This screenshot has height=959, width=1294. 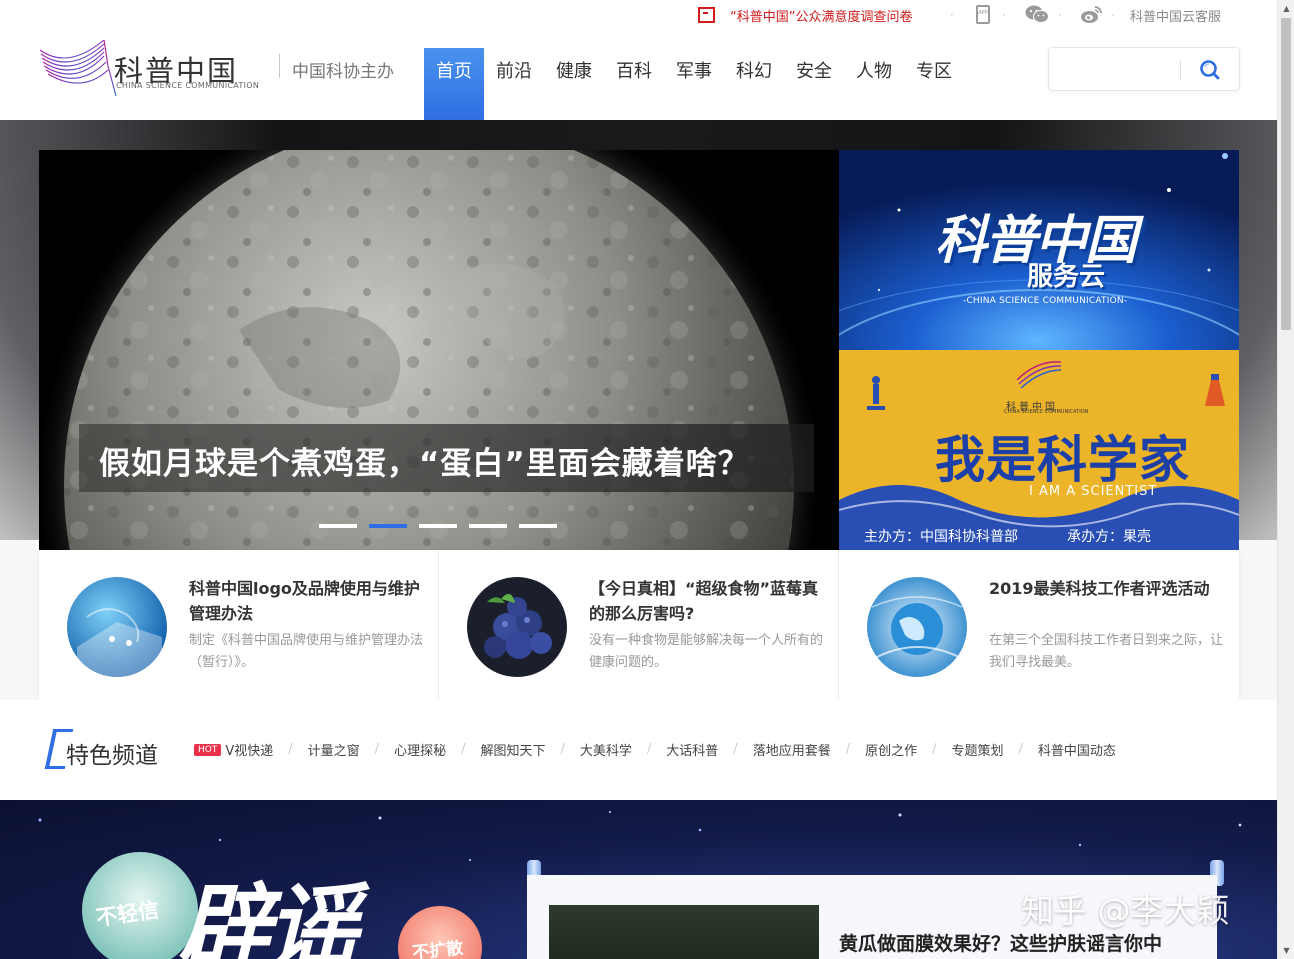 What do you see at coordinates (821, 15) in the screenshot?
I see `survey-text: “科普中国”公众满意度调查问卷` at bounding box center [821, 15].